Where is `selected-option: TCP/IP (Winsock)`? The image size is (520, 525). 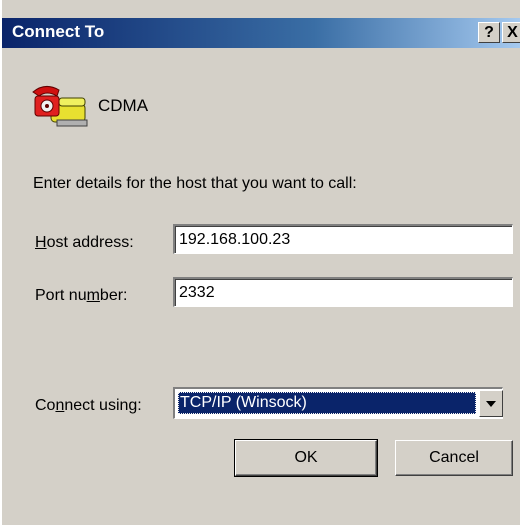
selected-option: TCP/IP (Winsock) is located at coordinates (327, 403).